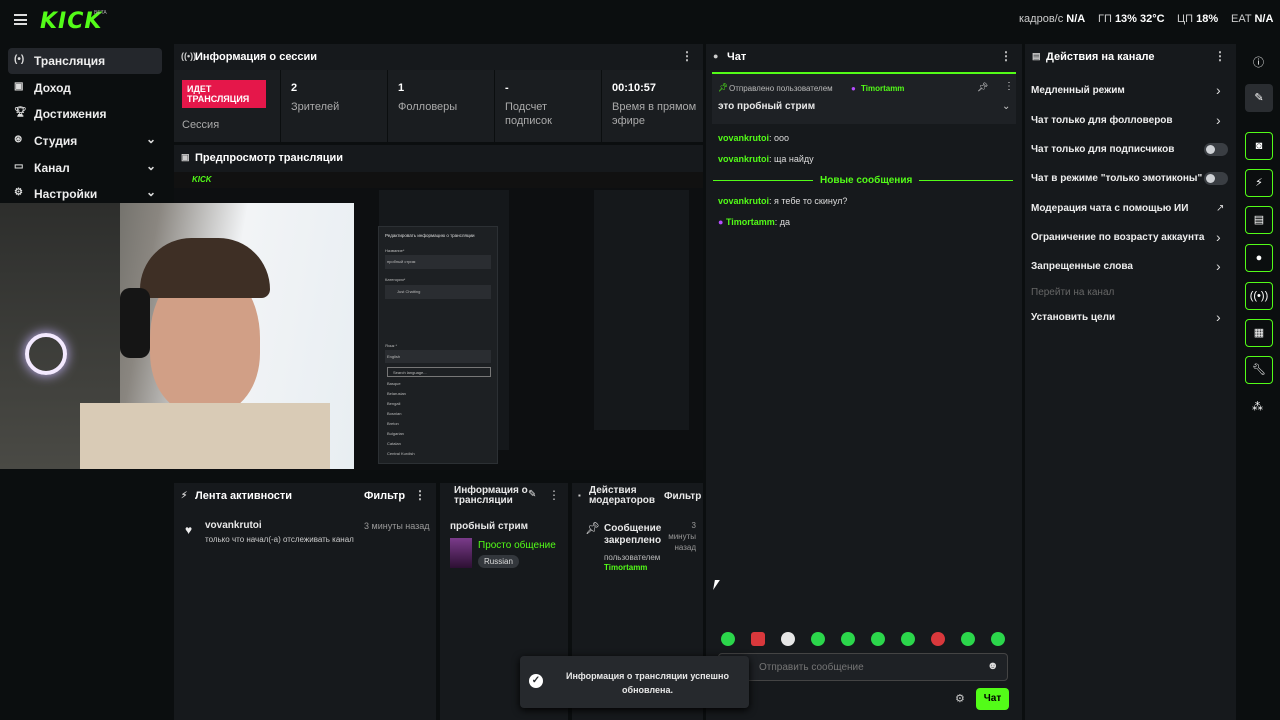 The image size is (1280, 720). What do you see at coordinates (548, 106) in the screenshot?
I see `subs-stat: - Подсчет подписок` at bounding box center [548, 106].